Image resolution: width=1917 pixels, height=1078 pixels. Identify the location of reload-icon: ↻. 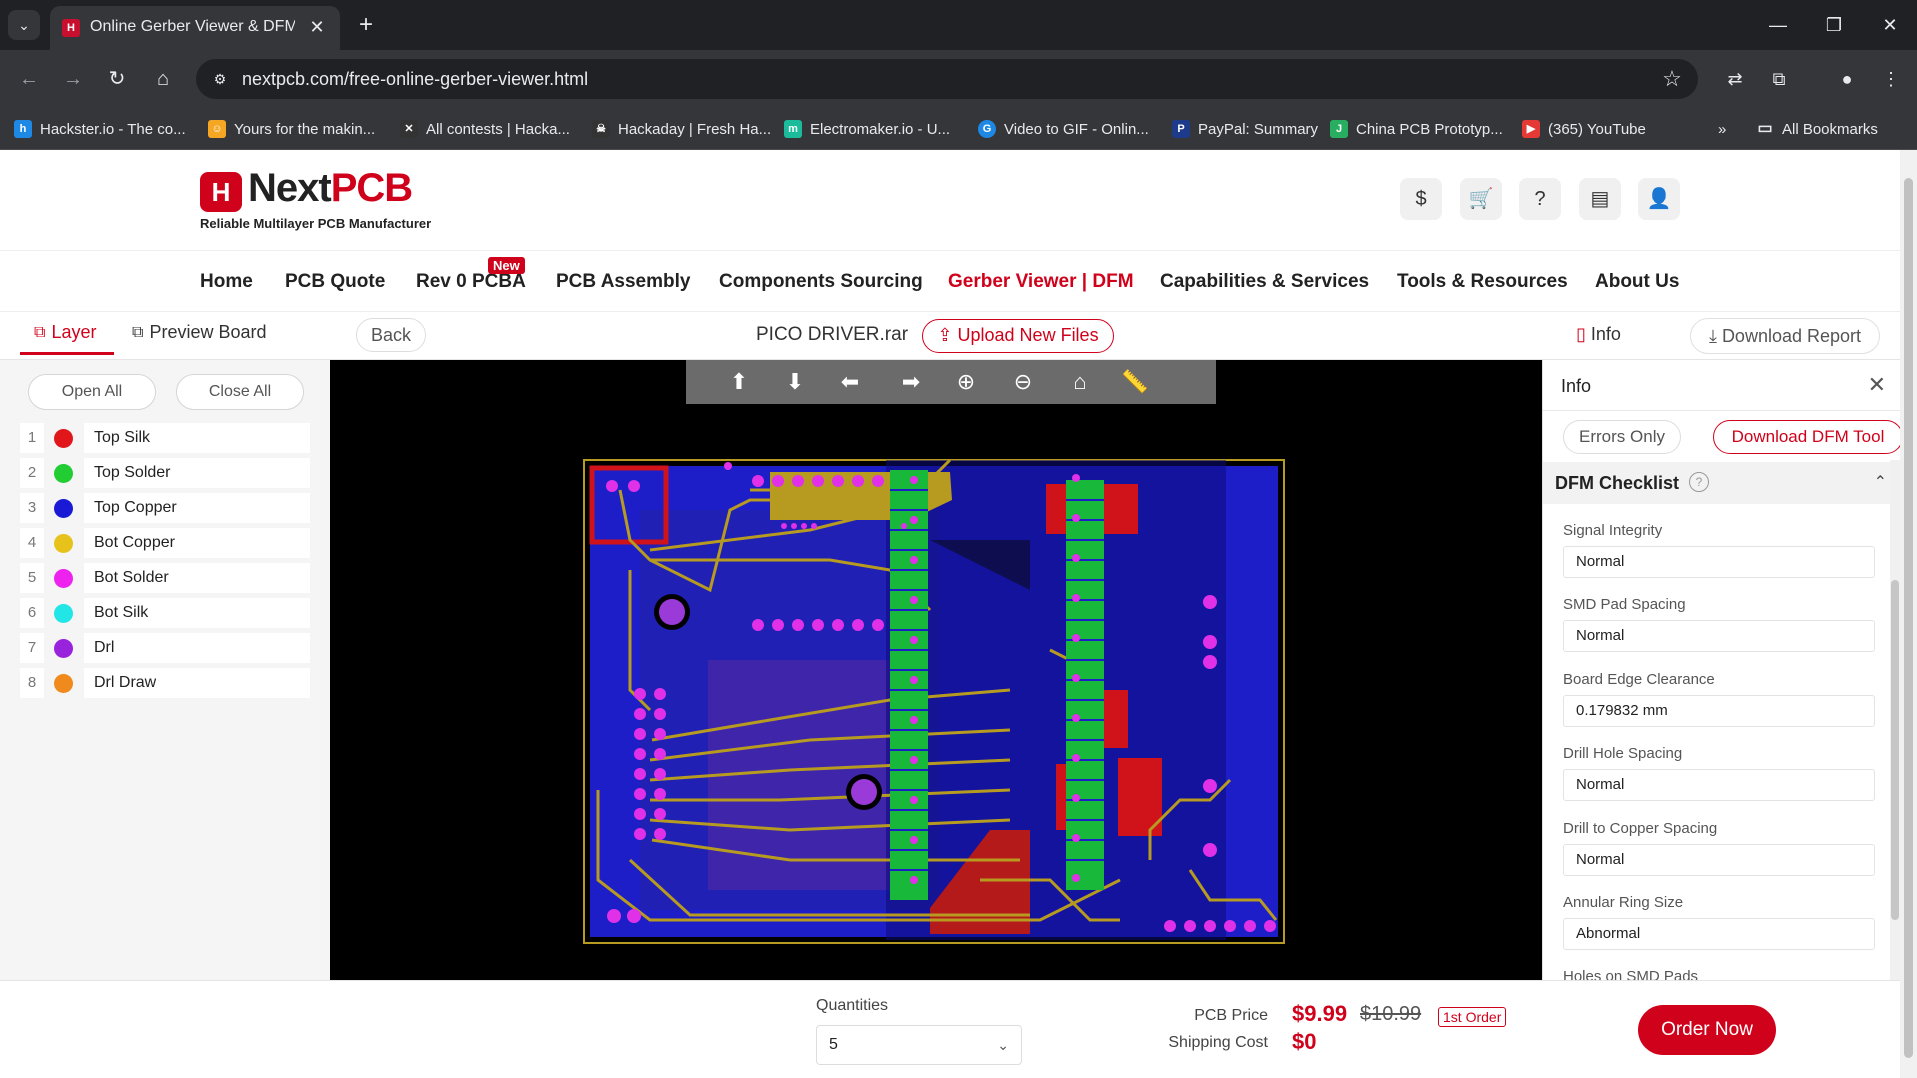
(117, 79).